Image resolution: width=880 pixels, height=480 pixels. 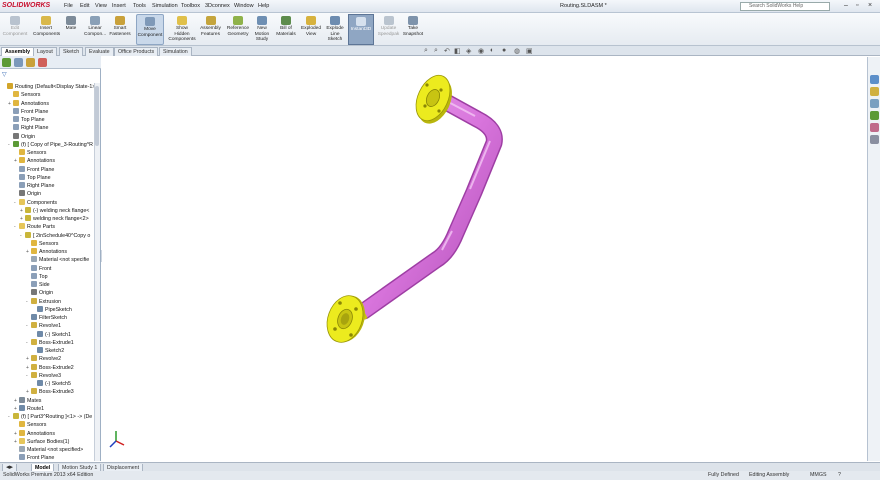 What do you see at coordinates (51, 384) in the screenshot?
I see `tree-item: (-) Sketch5` at bounding box center [51, 384].